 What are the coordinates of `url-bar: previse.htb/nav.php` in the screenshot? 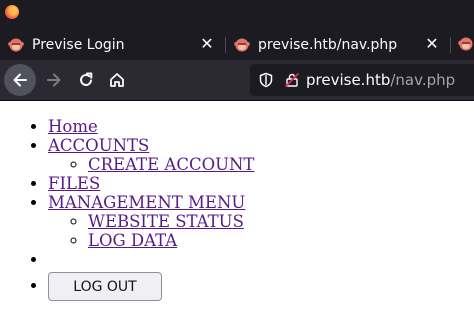 It's located at (362, 80).